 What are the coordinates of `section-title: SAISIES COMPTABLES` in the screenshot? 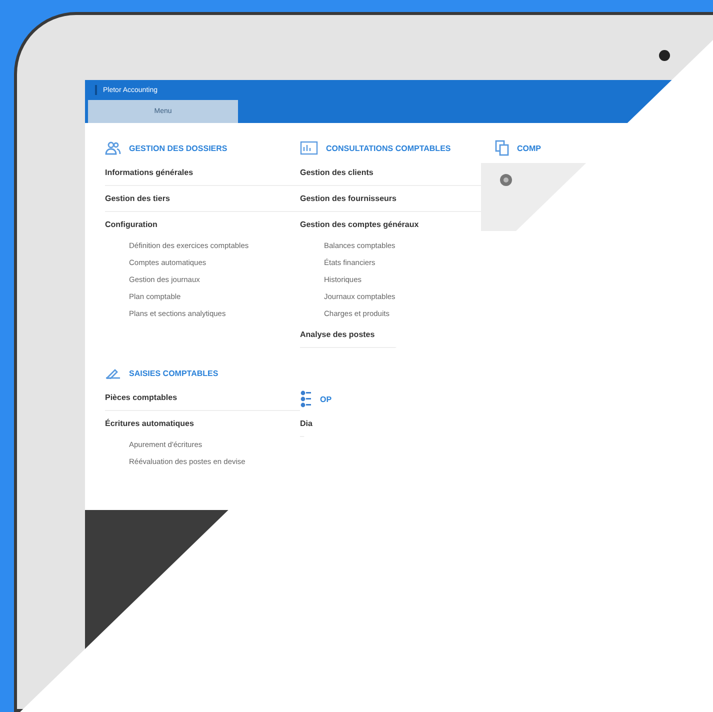 It's located at (173, 373).